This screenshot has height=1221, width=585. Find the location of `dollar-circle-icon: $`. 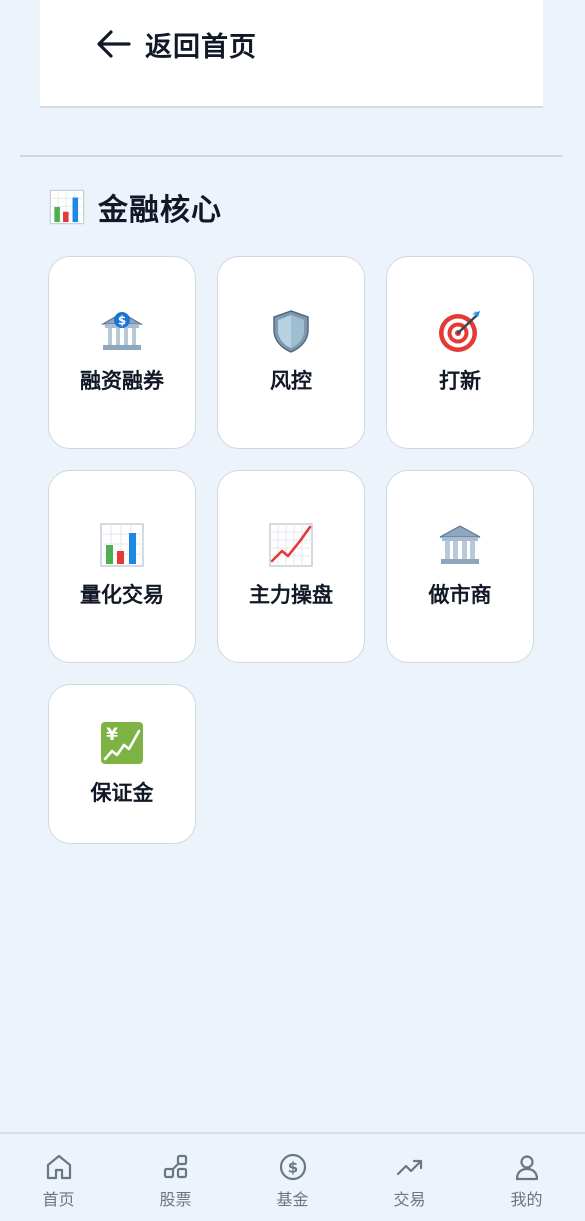

dollar-circle-icon: $ is located at coordinates (292, 1167).